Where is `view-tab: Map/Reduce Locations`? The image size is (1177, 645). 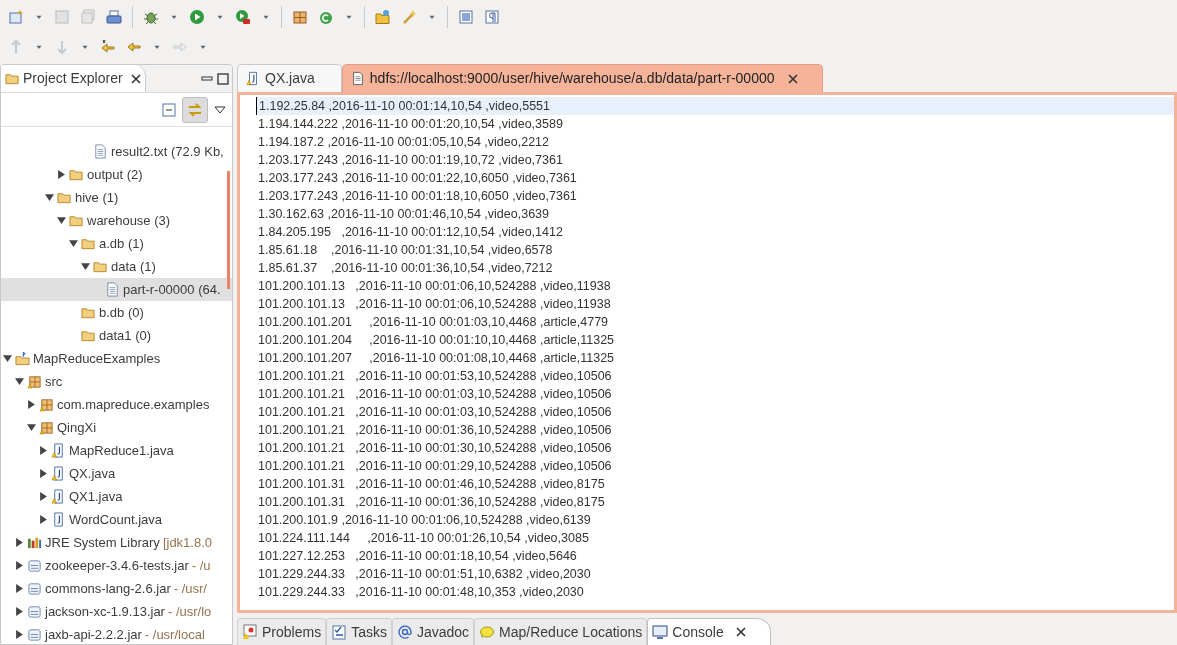 view-tab: Map/Reduce Locations is located at coordinates (561, 631).